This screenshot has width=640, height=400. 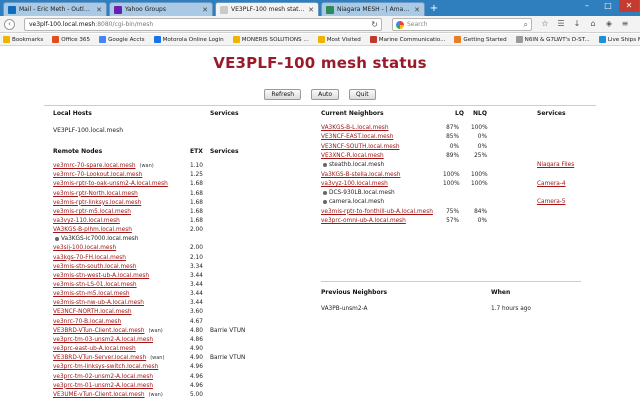 What do you see at coordinates (55, 9) in the screenshot?
I see `tab-0: Mail - Eric Meth - Outlook ✕` at bounding box center [55, 9].